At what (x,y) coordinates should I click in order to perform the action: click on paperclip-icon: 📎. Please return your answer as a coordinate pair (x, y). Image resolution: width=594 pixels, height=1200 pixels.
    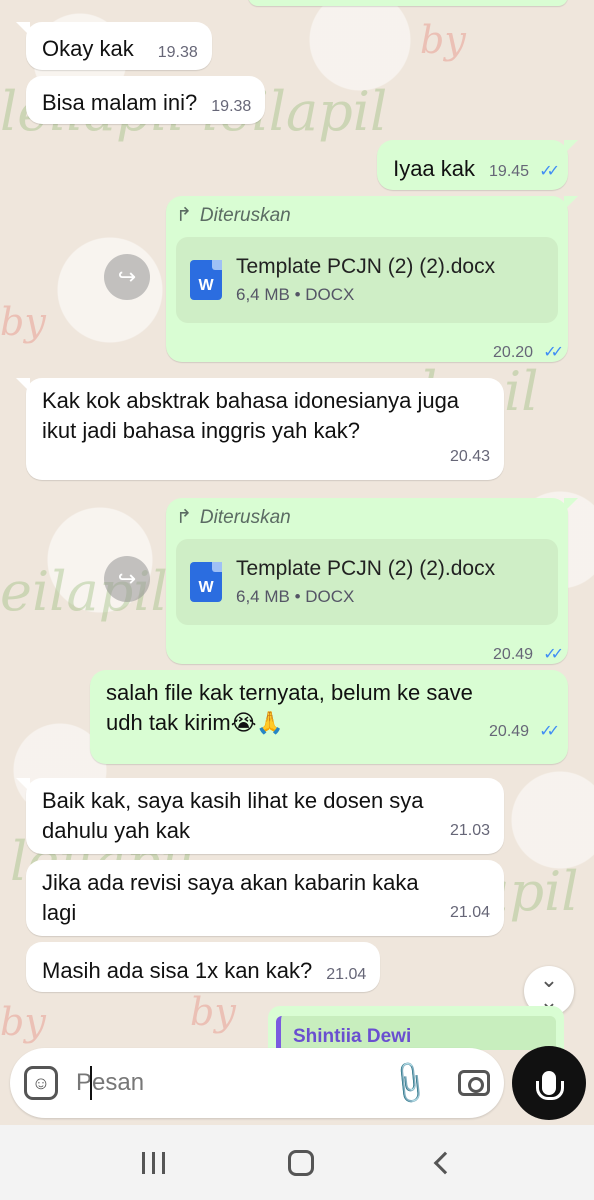
    Looking at the image, I should click on (409, 1083).